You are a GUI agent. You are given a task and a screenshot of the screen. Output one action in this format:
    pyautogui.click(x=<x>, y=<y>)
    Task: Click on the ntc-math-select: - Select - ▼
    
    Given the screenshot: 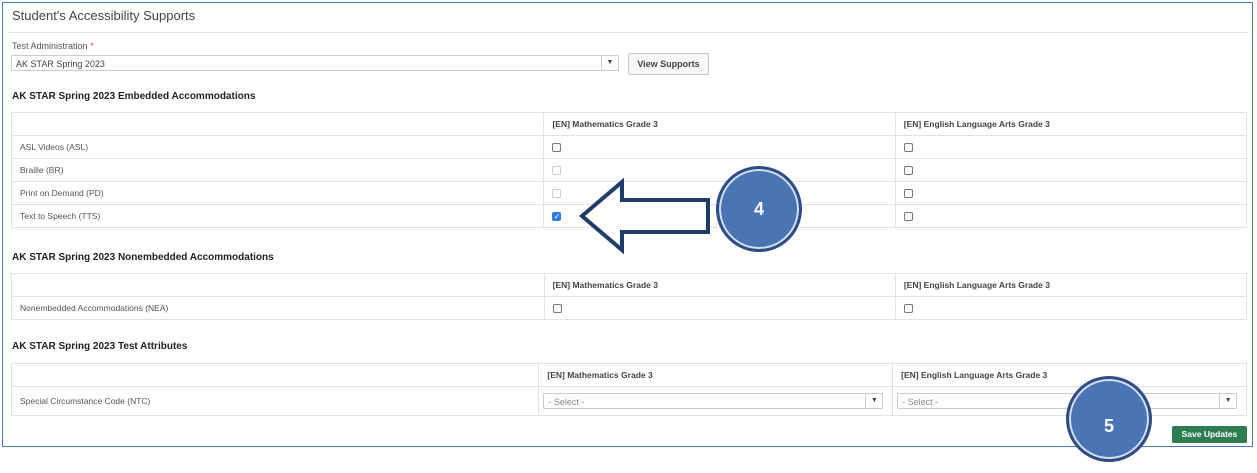 What is the action you would take?
    pyautogui.click(x=713, y=401)
    